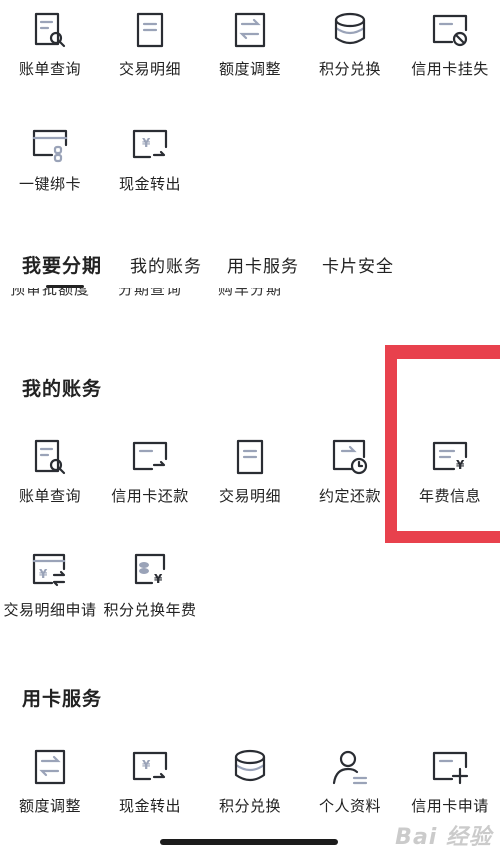  What do you see at coordinates (150, 471) in the screenshot?
I see `grid-item-card-repay: 信用卡还款` at bounding box center [150, 471].